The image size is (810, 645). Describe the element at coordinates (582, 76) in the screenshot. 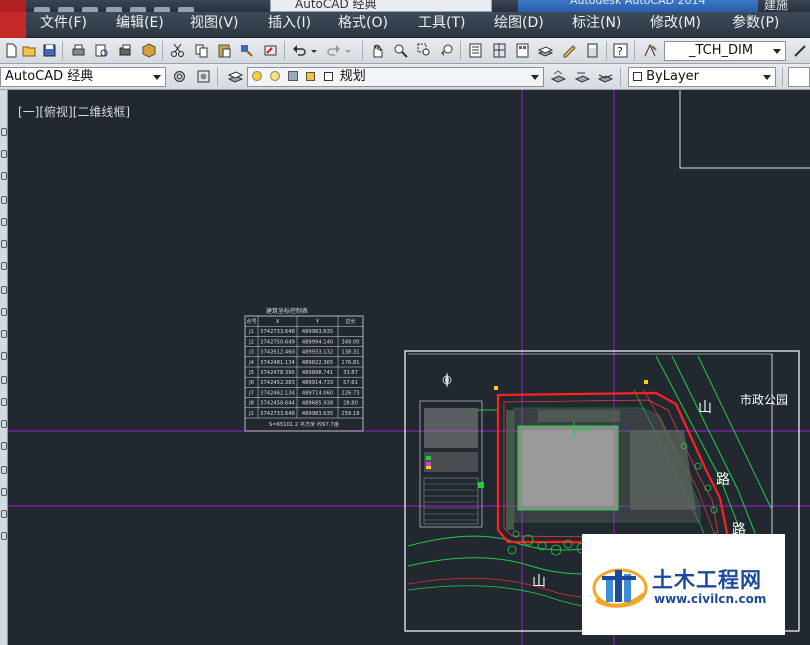

I see `layer-previous-icon` at that location.